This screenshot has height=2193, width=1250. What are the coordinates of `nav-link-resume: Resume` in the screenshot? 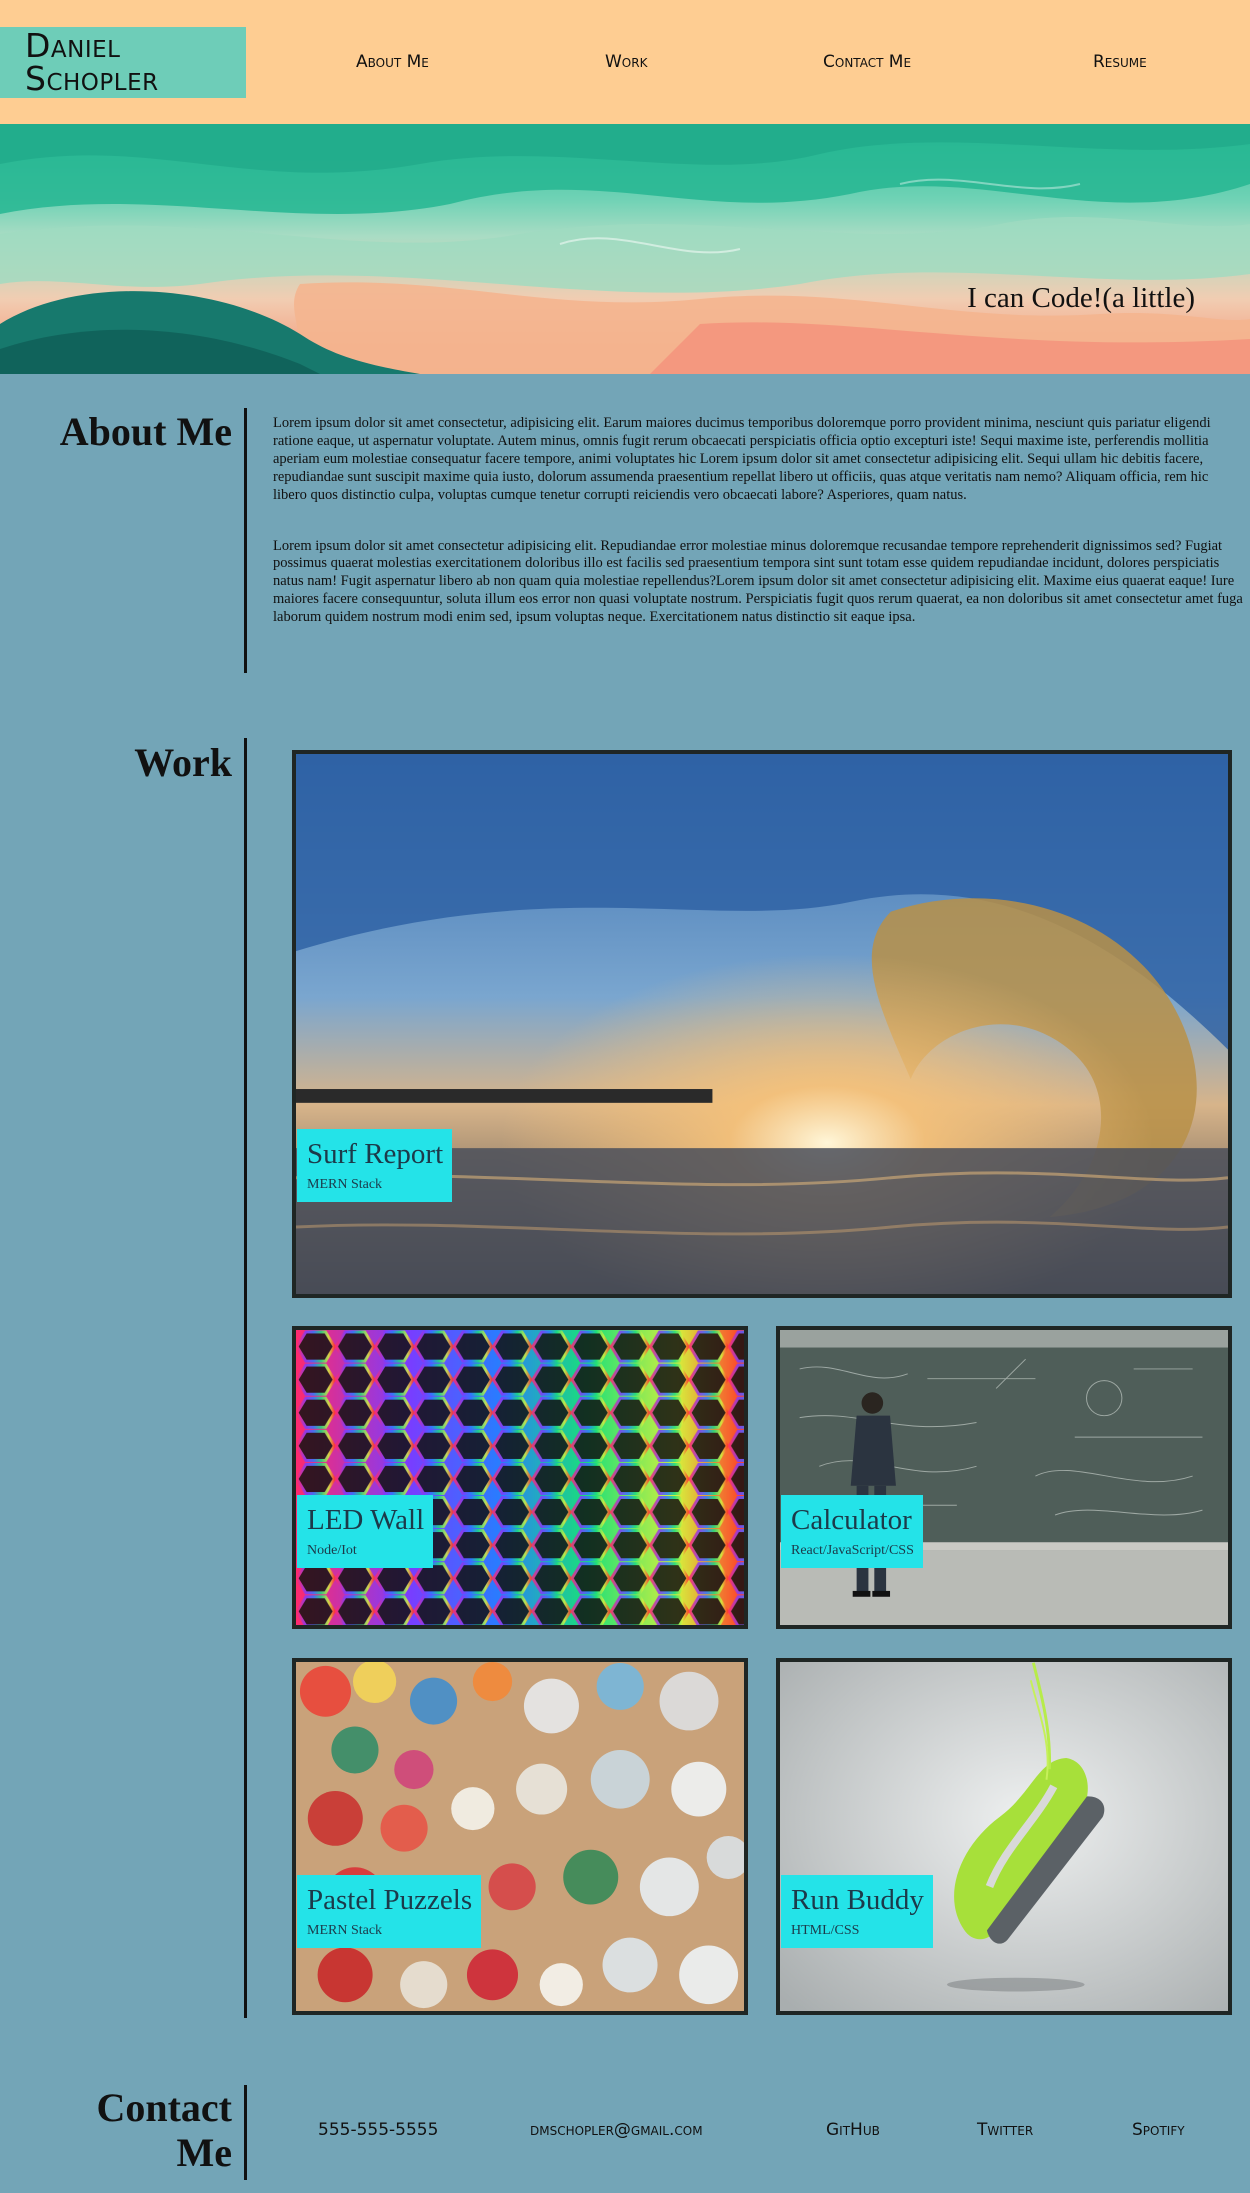 It's located at (1120, 62).